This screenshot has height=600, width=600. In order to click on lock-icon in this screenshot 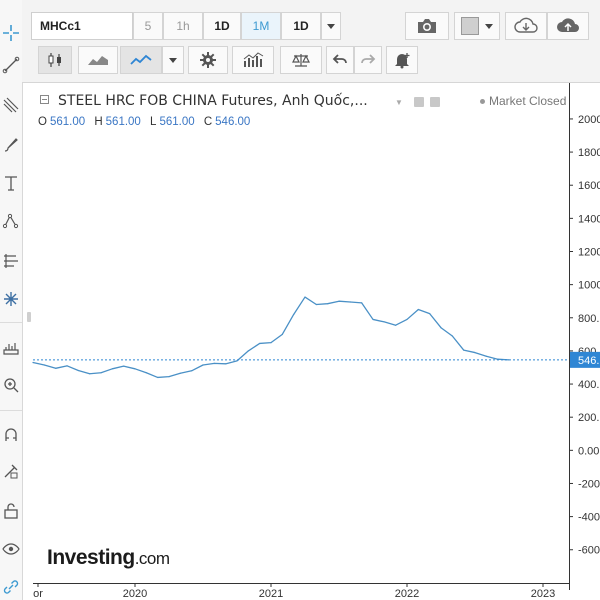, I will do `click(11, 511)`.